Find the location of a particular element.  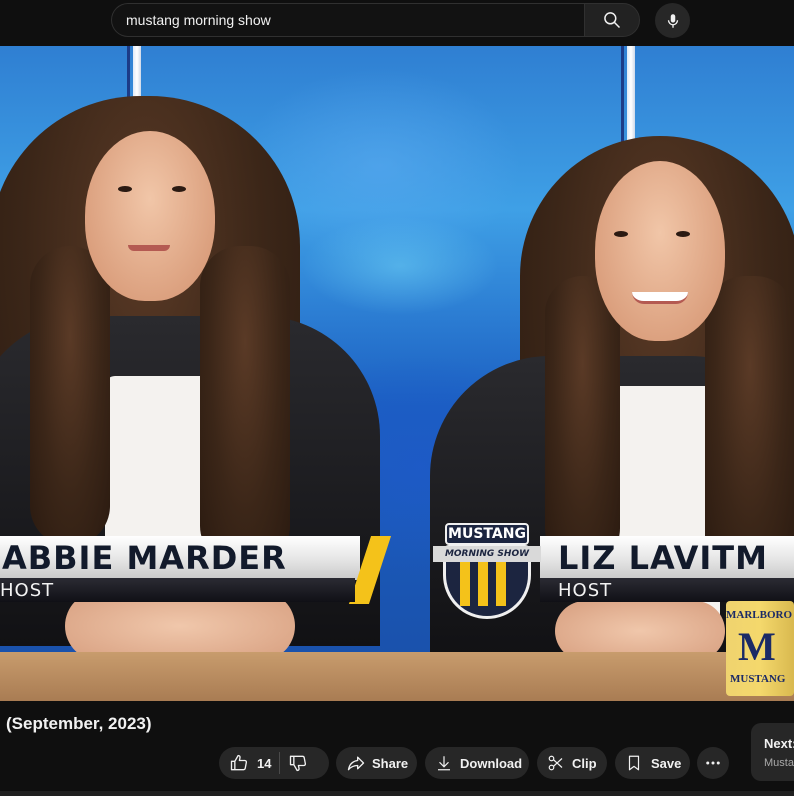

share-icon is located at coordinates (356, 763).